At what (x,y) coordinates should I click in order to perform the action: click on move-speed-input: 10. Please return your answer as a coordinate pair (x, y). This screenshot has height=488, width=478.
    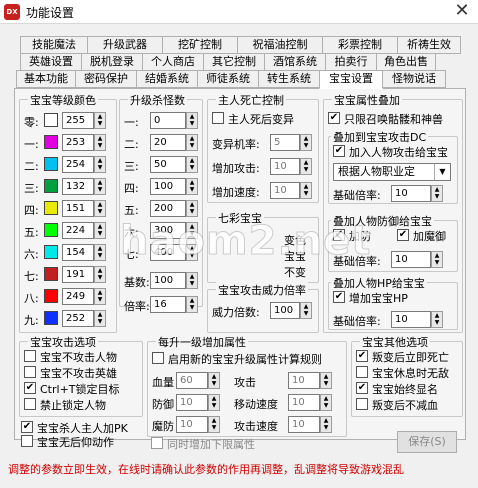
    Looking at the image, I should click on (304, 402).